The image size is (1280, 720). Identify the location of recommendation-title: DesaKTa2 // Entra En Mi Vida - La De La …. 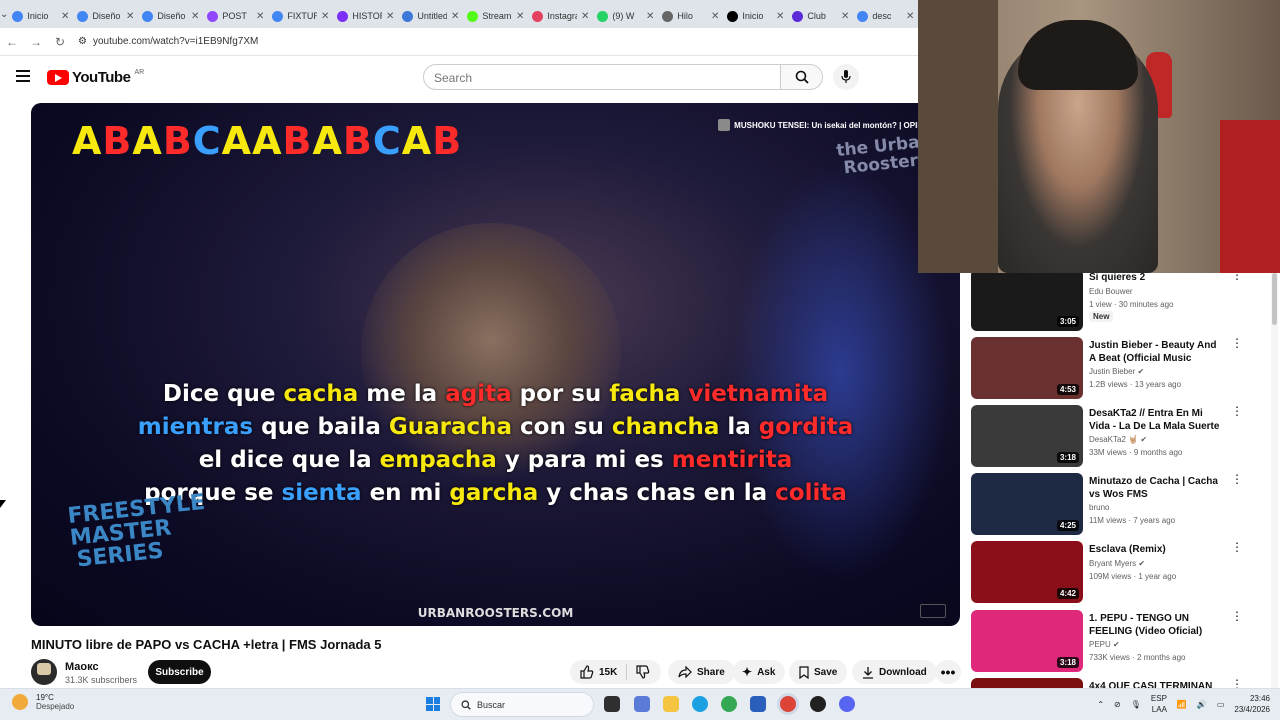
(1155, 420).